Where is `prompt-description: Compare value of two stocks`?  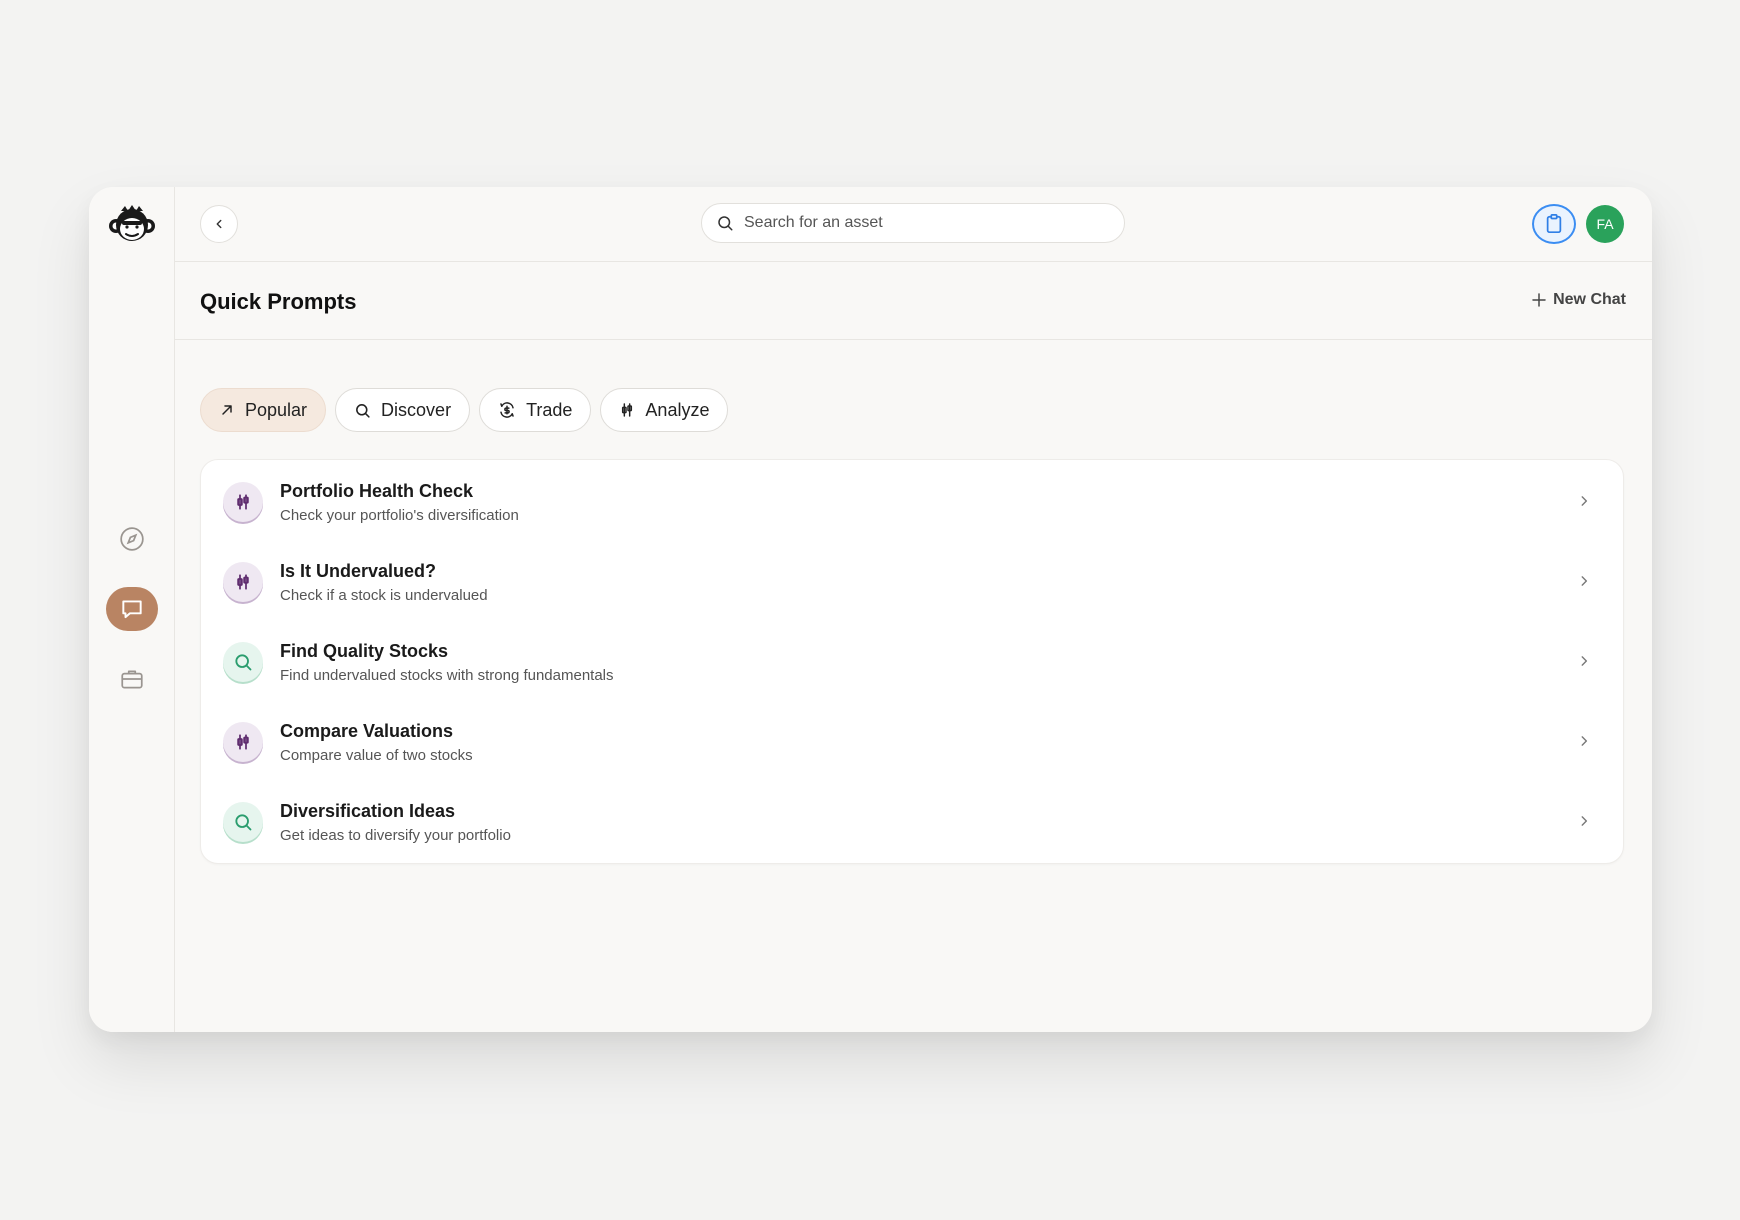 prompt-description: Compare value of two stocks is located at coordinates (376, 755).